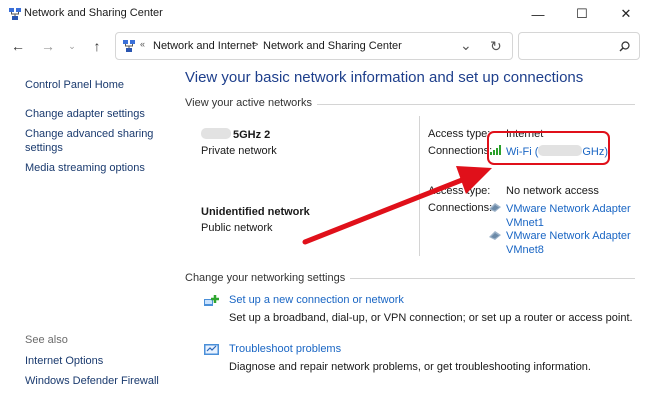  I want to click on see-also-internet-options: Internet Options, so click(64, 361).